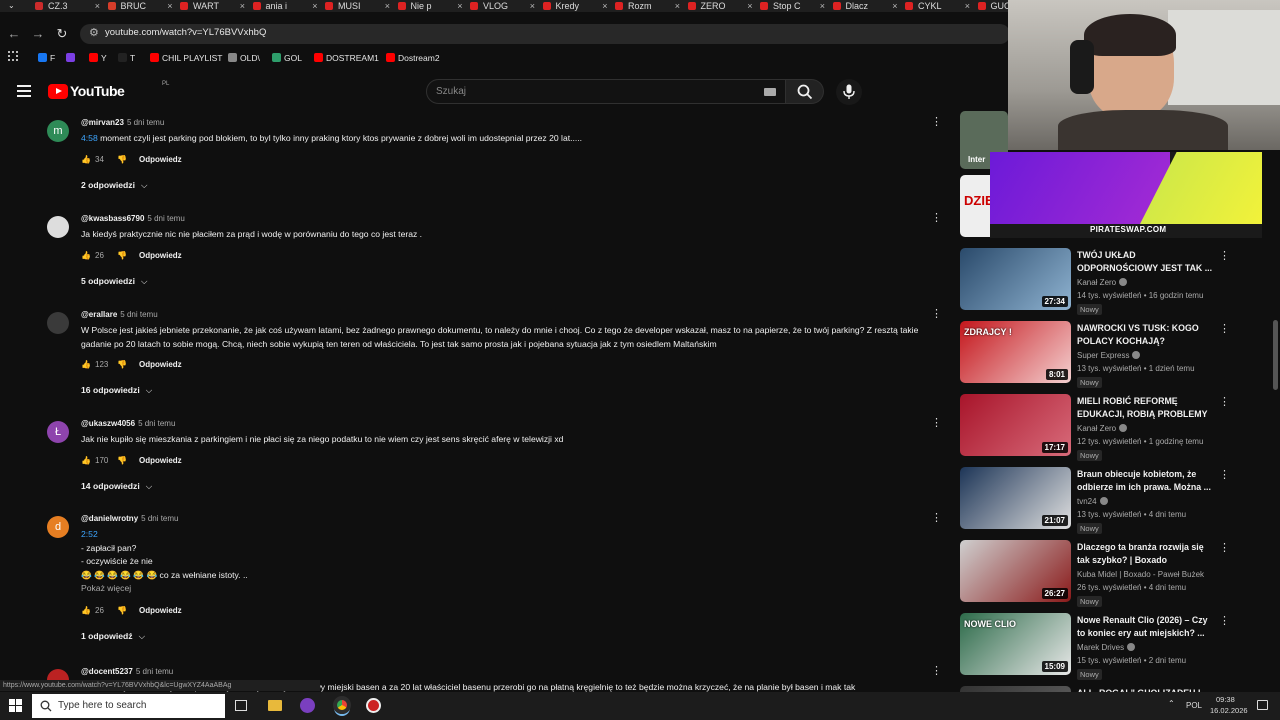 This screenshot has width=1280, height=720. I want to click on chrome-icon, so click(342, 705).